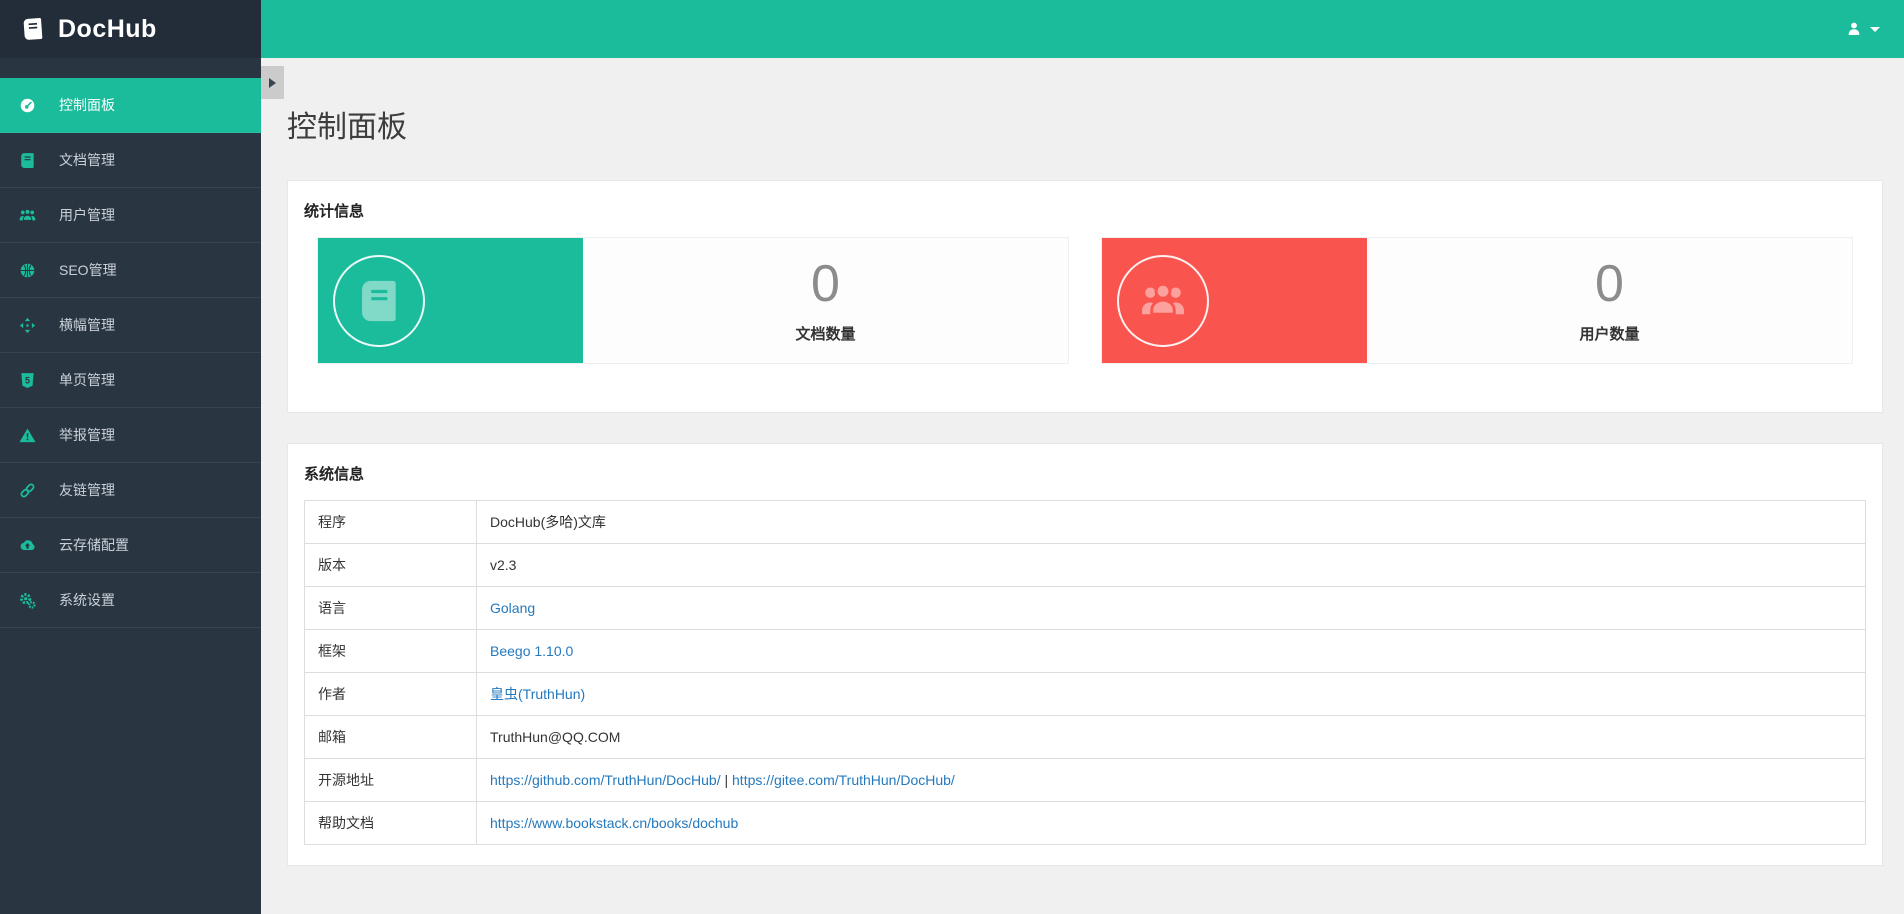 This screenshot has width=1904, height=914. I want to click on html5-icon: 5, so click(27, 380).